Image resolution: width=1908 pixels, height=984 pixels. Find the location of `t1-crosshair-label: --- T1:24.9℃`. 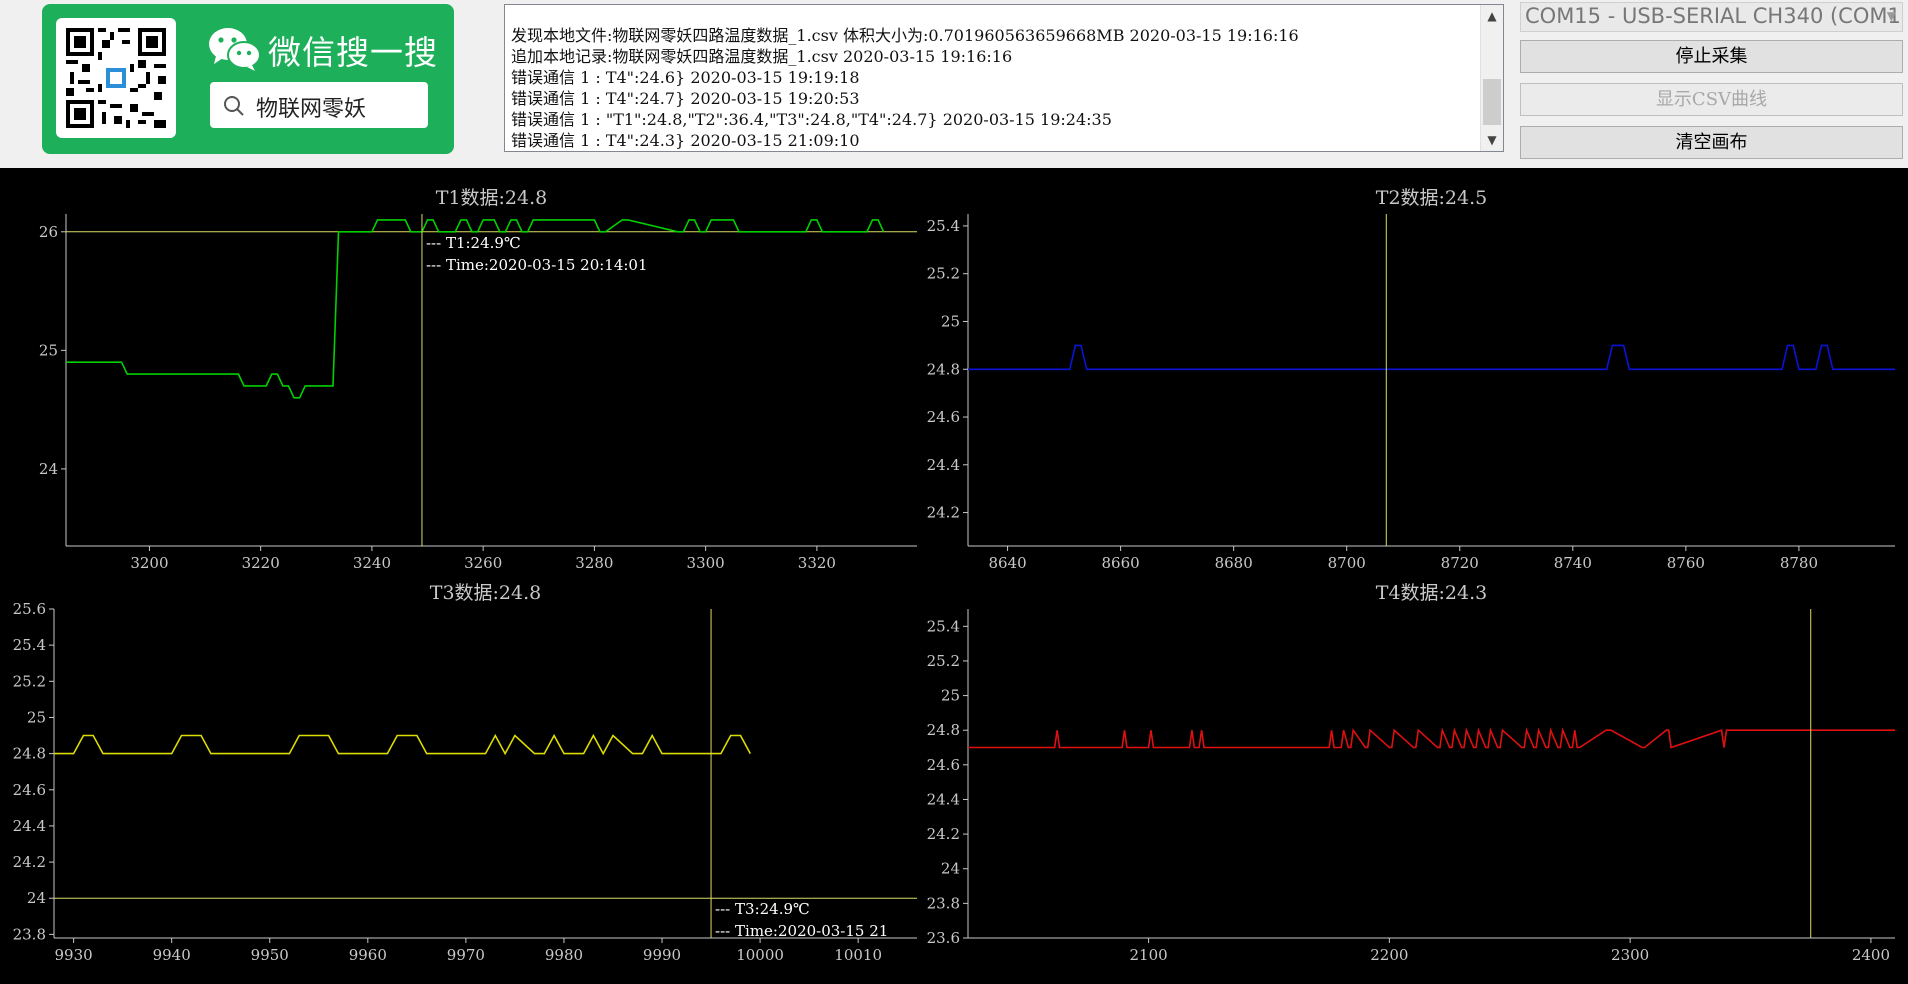

t1-crosshair-label: --- T1:24.9℃ is located at coordinates (473, 243).